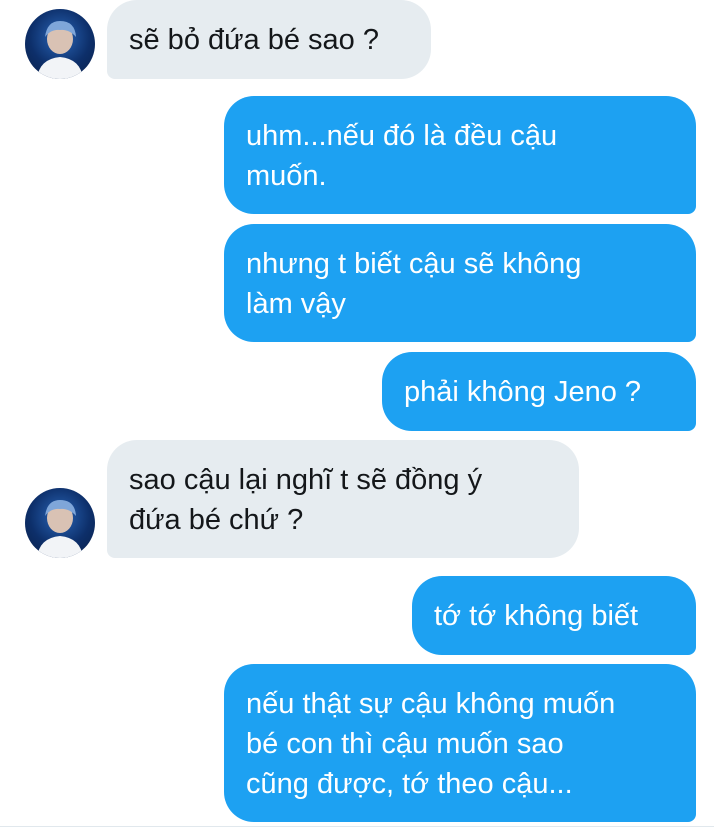 Image resolution: width=714 pixels, height=832 pixels. What do you see at coordinates (269, 39) in the screenshot?
I see `message-bubble-received: sẽ bỏ đứa bé sao ?` at bounding box center [269, 39].